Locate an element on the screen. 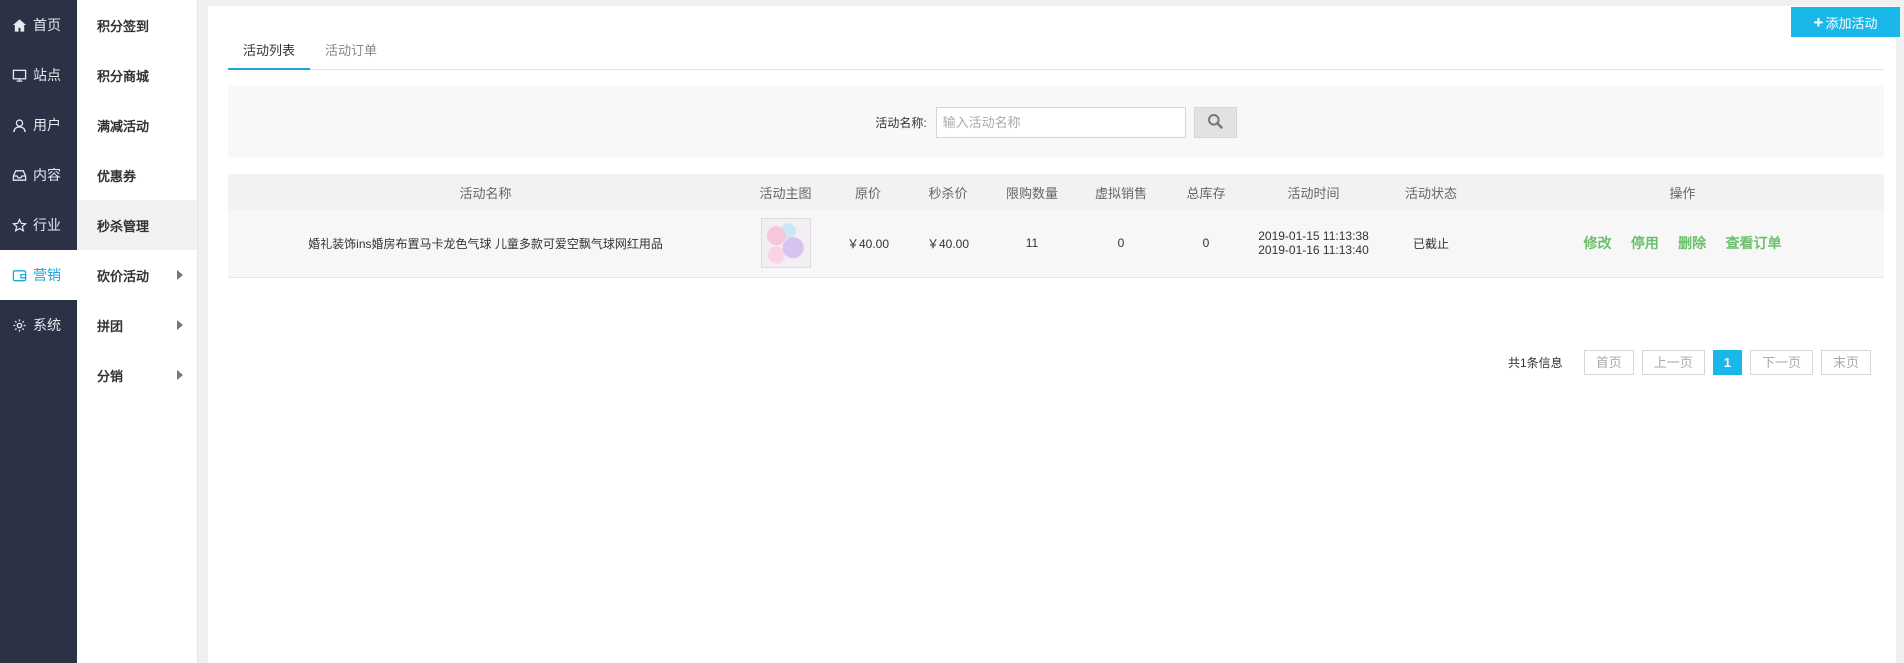 The width and height of the screenshot is (1904, 663). tab-activity-list: 活动列表 is located at coordinates (269, 51).